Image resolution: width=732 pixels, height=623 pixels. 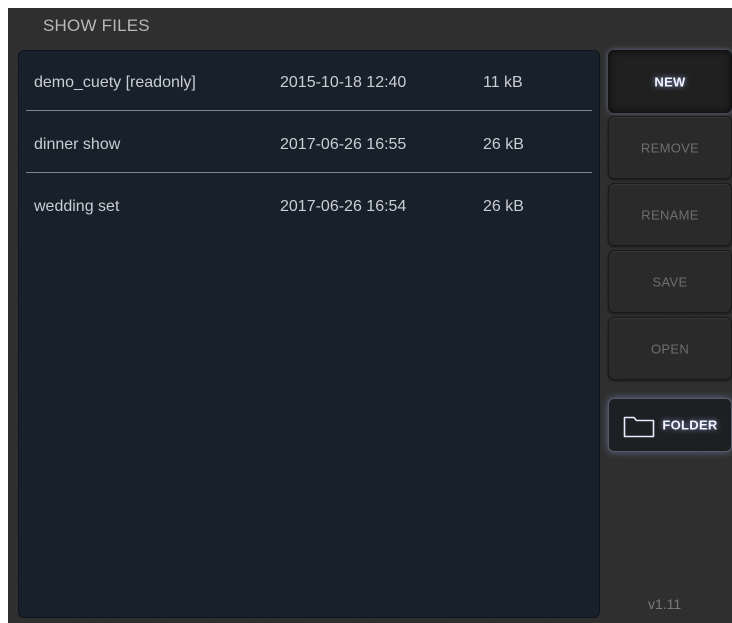 I want to click on folder-button: FOLDER, so click(x=670, y=425).